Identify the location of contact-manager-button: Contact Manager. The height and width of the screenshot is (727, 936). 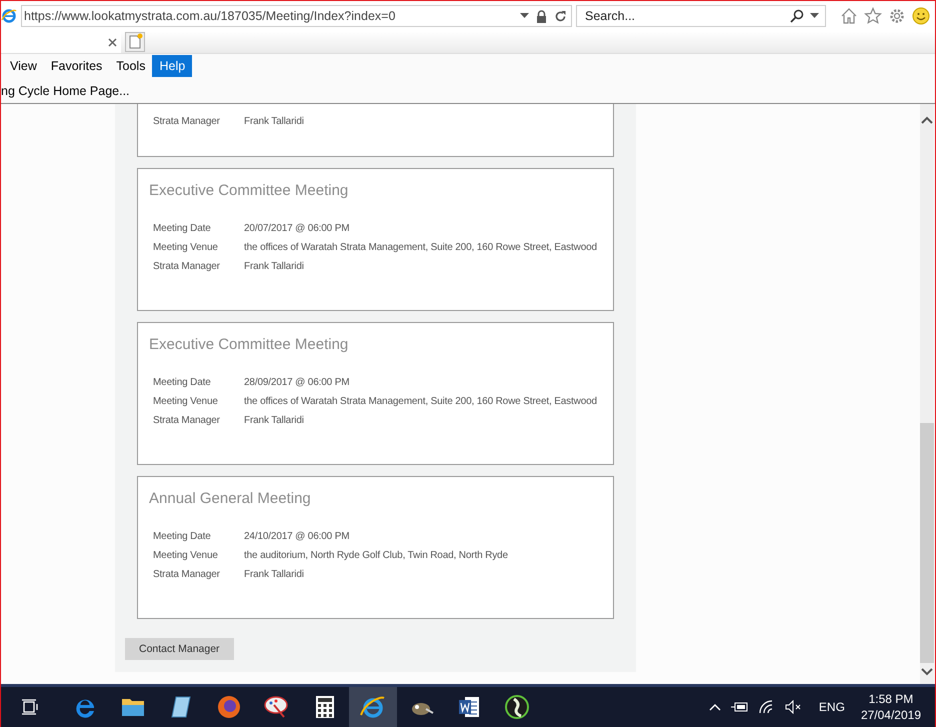
(179, 649).